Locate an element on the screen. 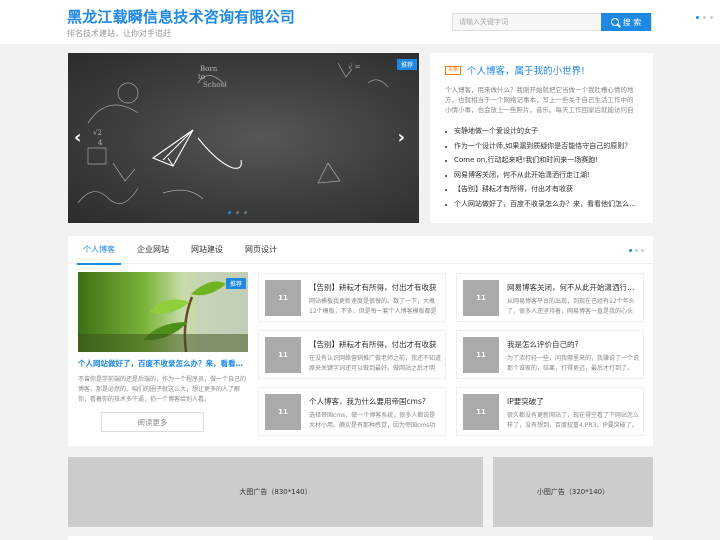 The height and width of the screenshot is (540, 720). headline-title: 个人博客，属于我的小世界! is located at coordinates (526, 70).